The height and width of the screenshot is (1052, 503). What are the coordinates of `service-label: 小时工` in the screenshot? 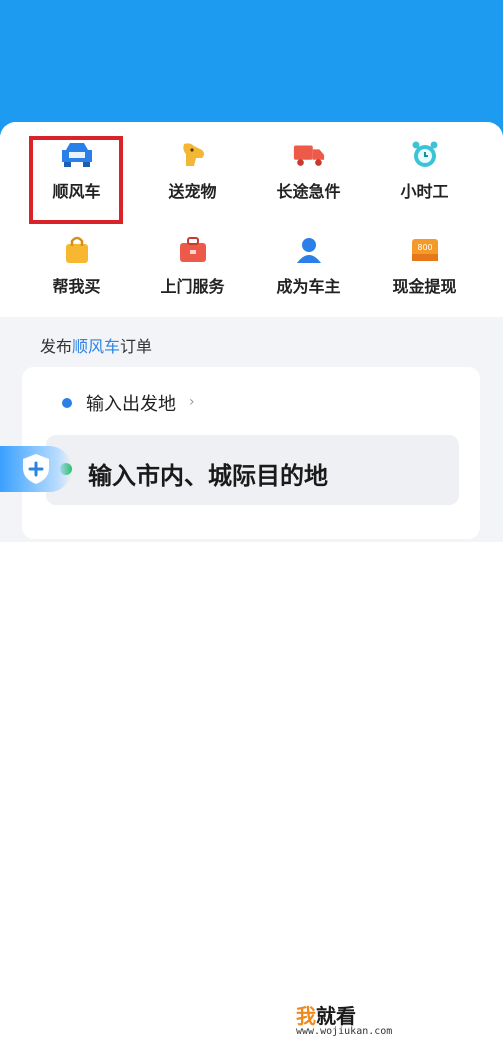 It's located at (424, 191).